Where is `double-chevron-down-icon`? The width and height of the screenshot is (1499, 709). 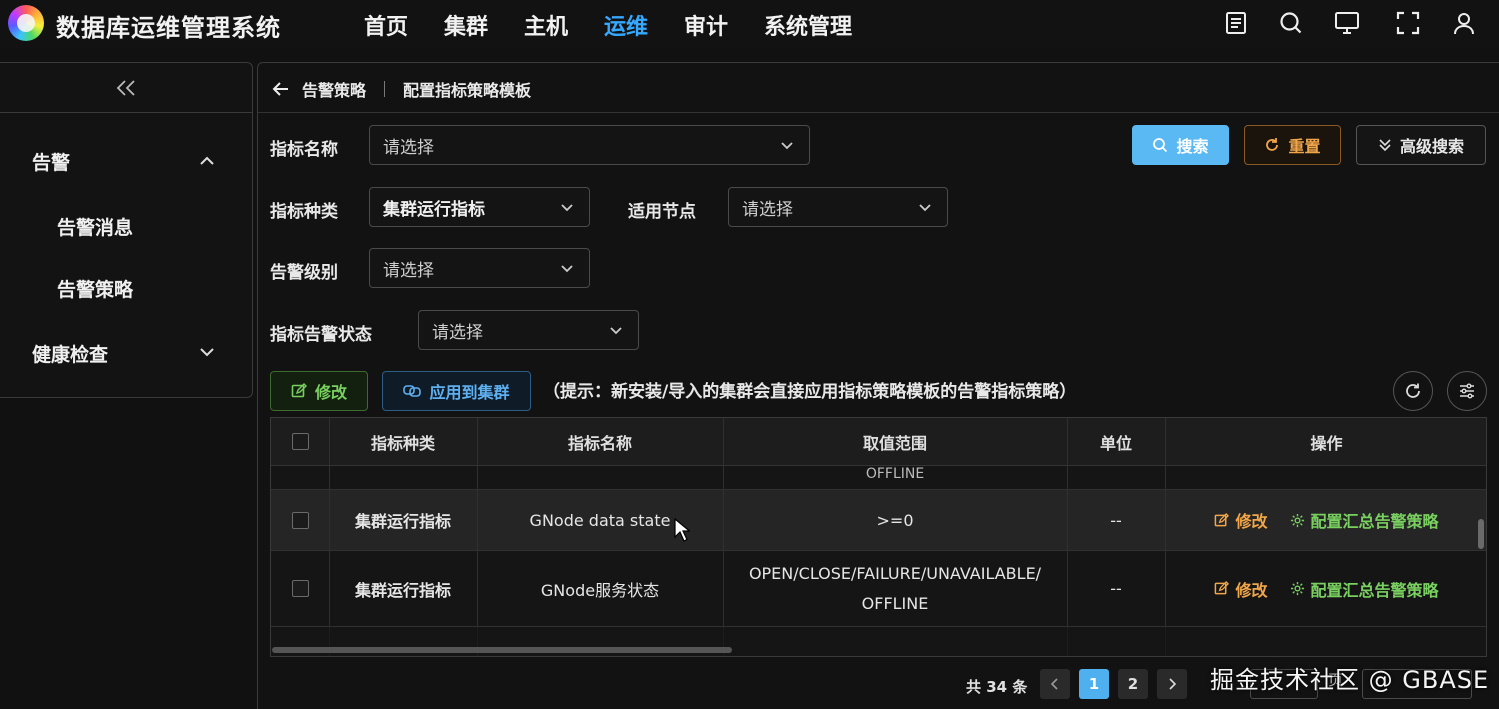 double-chevron-down-icon is located at coordinates (1385, 145).